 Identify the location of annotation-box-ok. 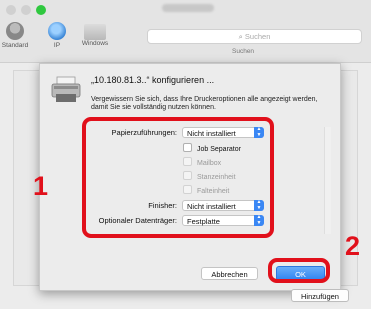
(299, 270).